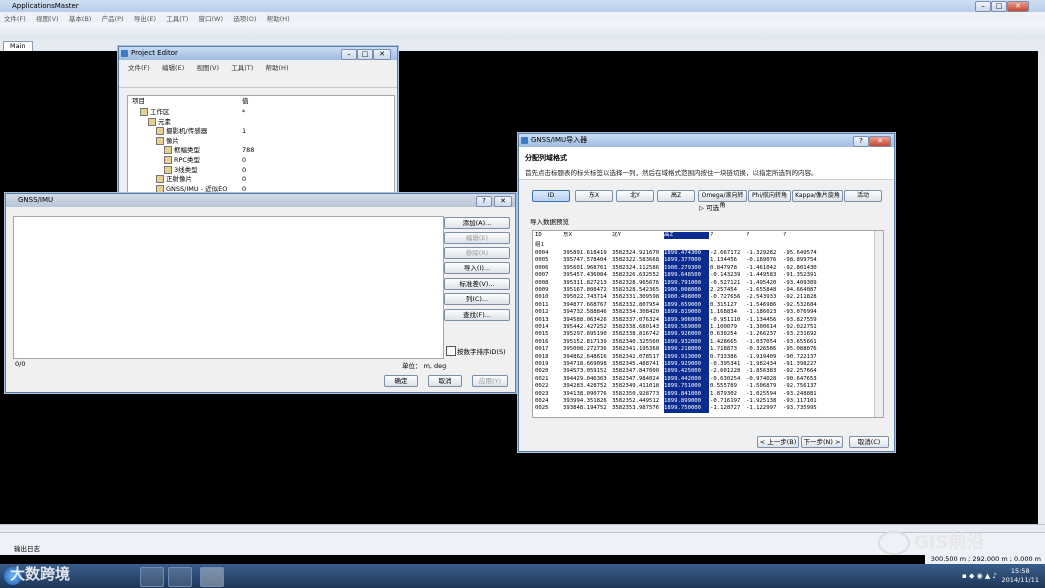 Image resolution: width=1045 pixels, height=588 pixels. Describe the element at coordinates (585, 312) in the screenshot. I see `grid-cell: 394732.588846` at that location.